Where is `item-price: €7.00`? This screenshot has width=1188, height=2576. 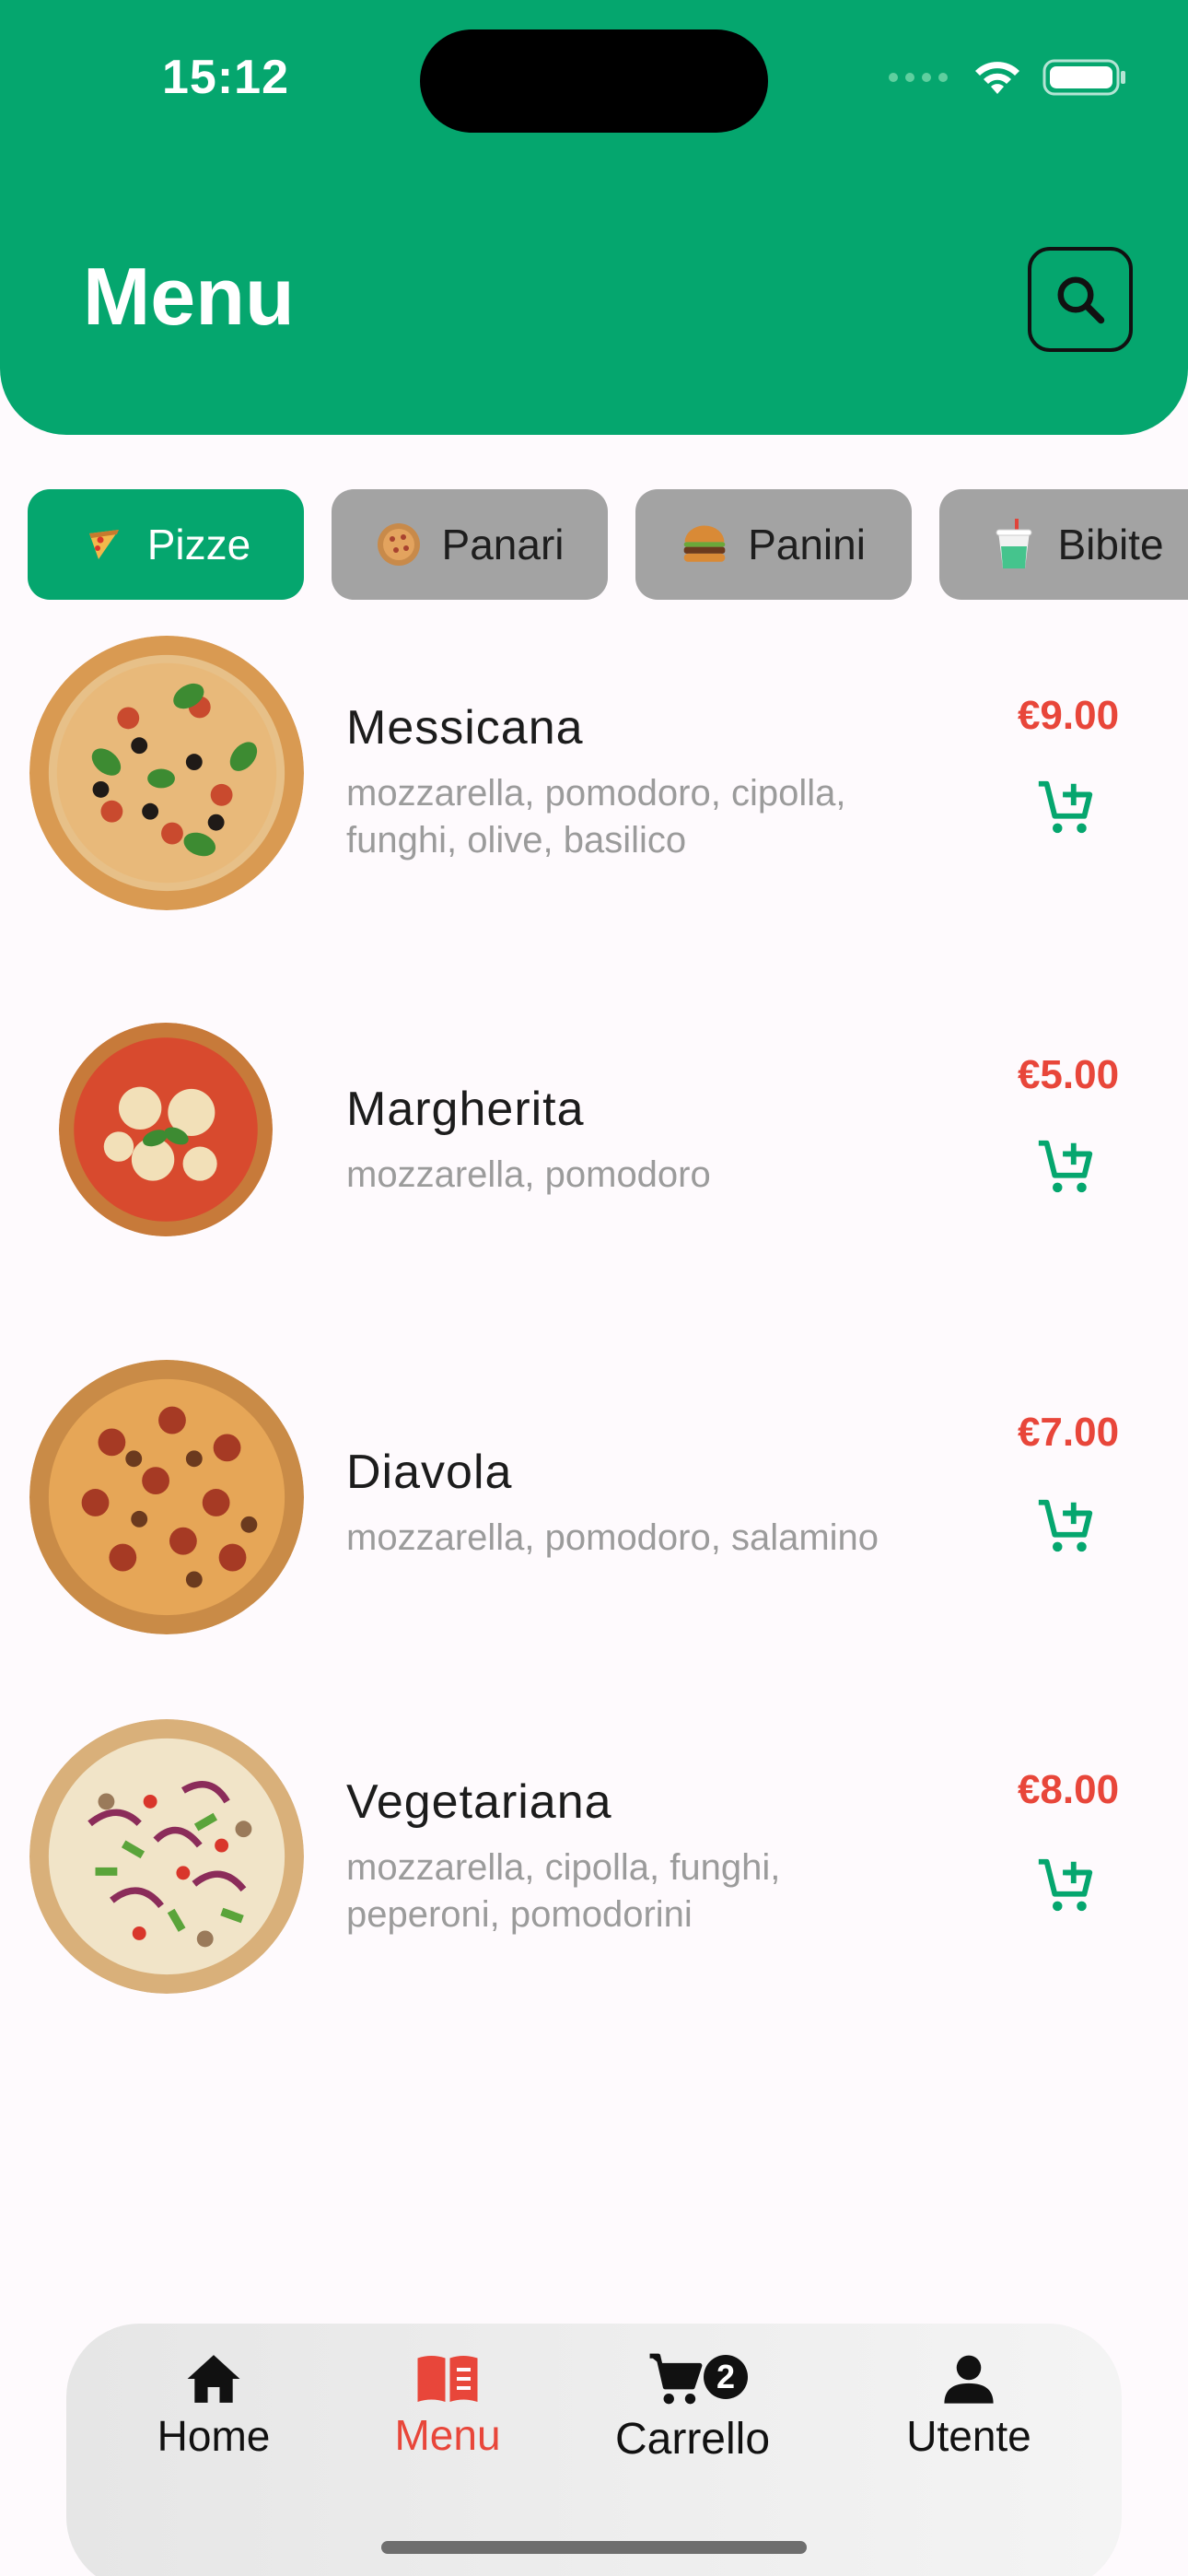
item-price: €7.00 is located at coordinates (1068, 1432).